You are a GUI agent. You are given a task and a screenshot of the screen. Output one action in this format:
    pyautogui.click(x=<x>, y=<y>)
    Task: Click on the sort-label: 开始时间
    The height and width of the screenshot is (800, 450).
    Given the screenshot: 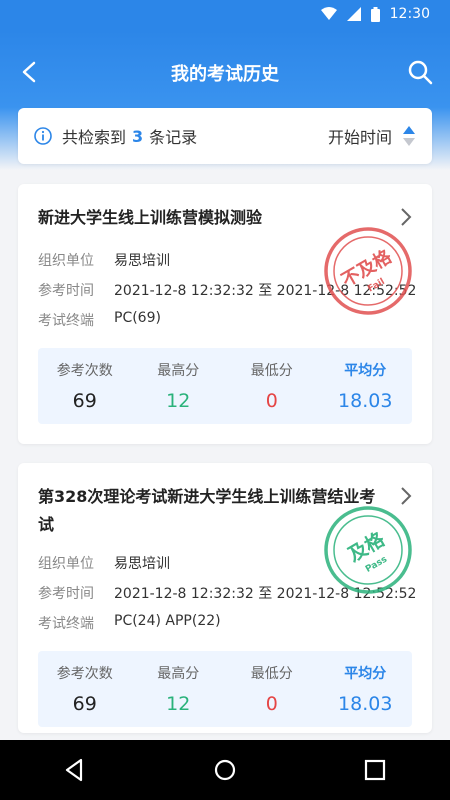 What is the action you would take?
    pyautogui.click(x=359, y=137)
    